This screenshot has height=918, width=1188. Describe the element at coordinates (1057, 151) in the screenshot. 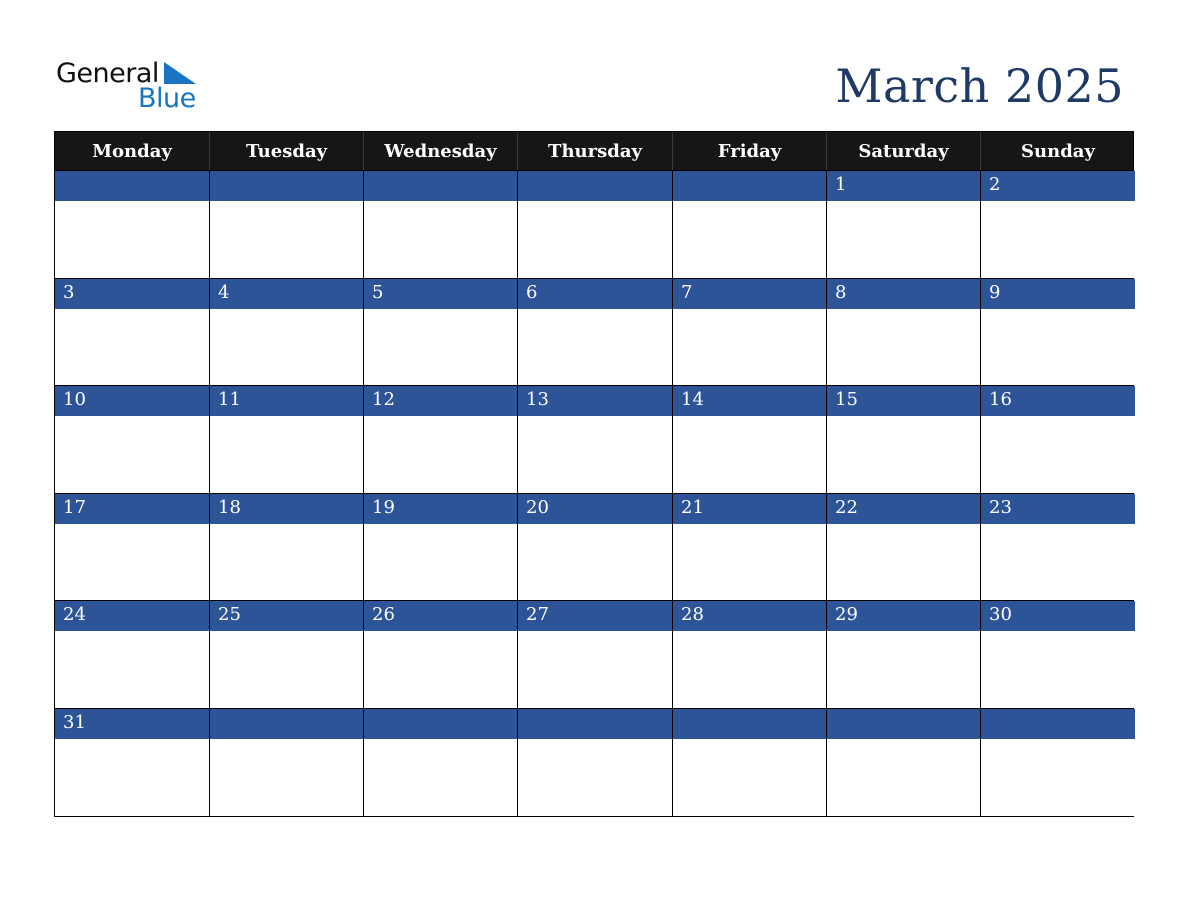

I see `weekday-header-sunday: Sunday` at that location.